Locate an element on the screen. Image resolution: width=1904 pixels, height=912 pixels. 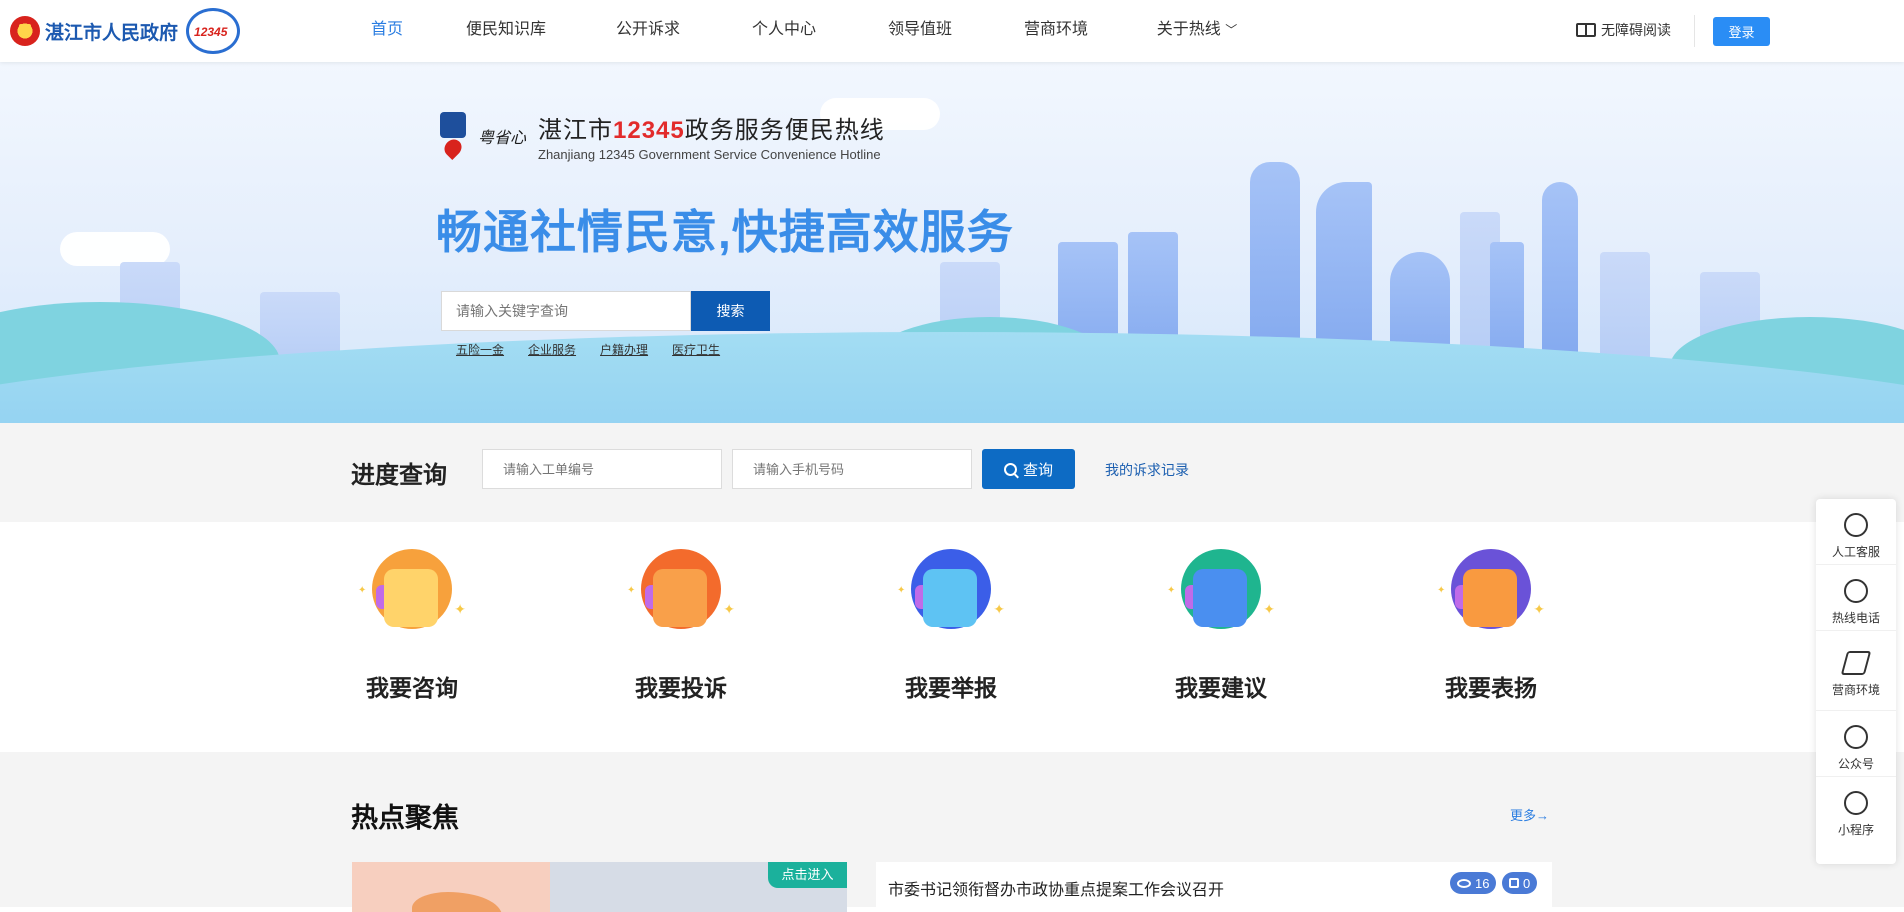
likes-badge: 0 is located at coordinates (1520, 883).